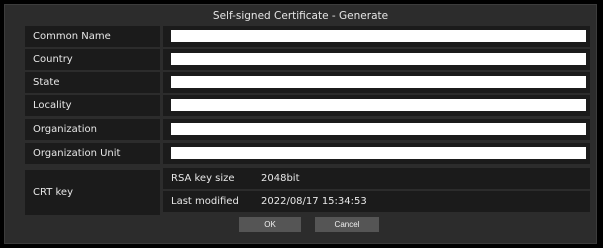  I want to click on country-input, so click(378, 59).